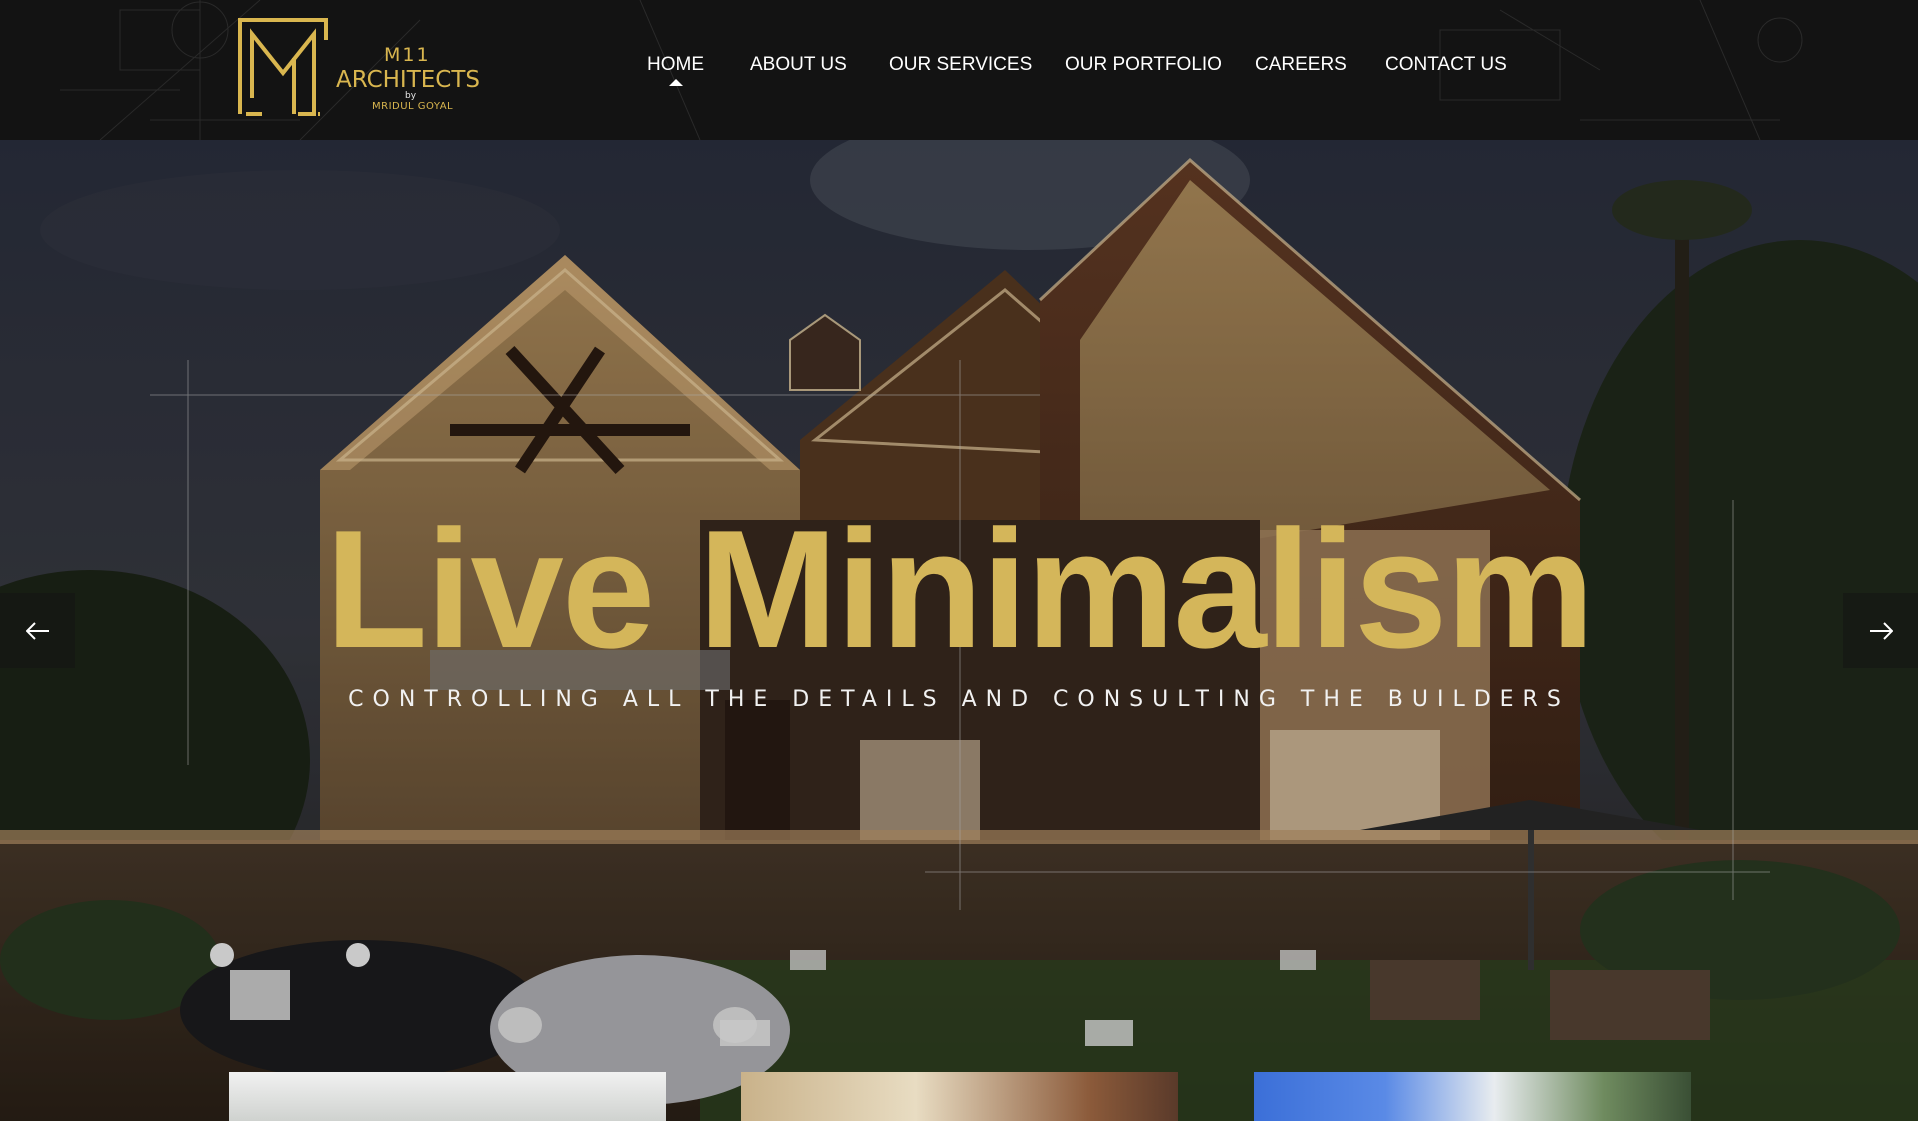 This screenshot has height=1121, width=1918. Describe the element at coordinates (413, 106) in the screenshot. I see `logo-text-owner: MRIDUL GOYAL` at that location.